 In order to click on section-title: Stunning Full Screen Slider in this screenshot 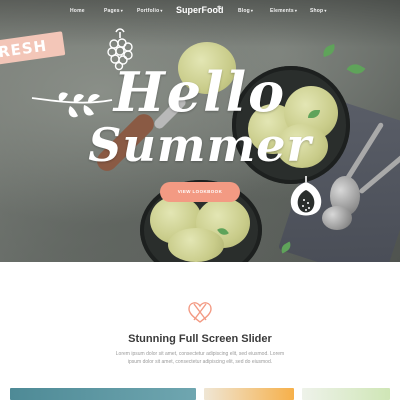, I will do `click(200, 339)`.